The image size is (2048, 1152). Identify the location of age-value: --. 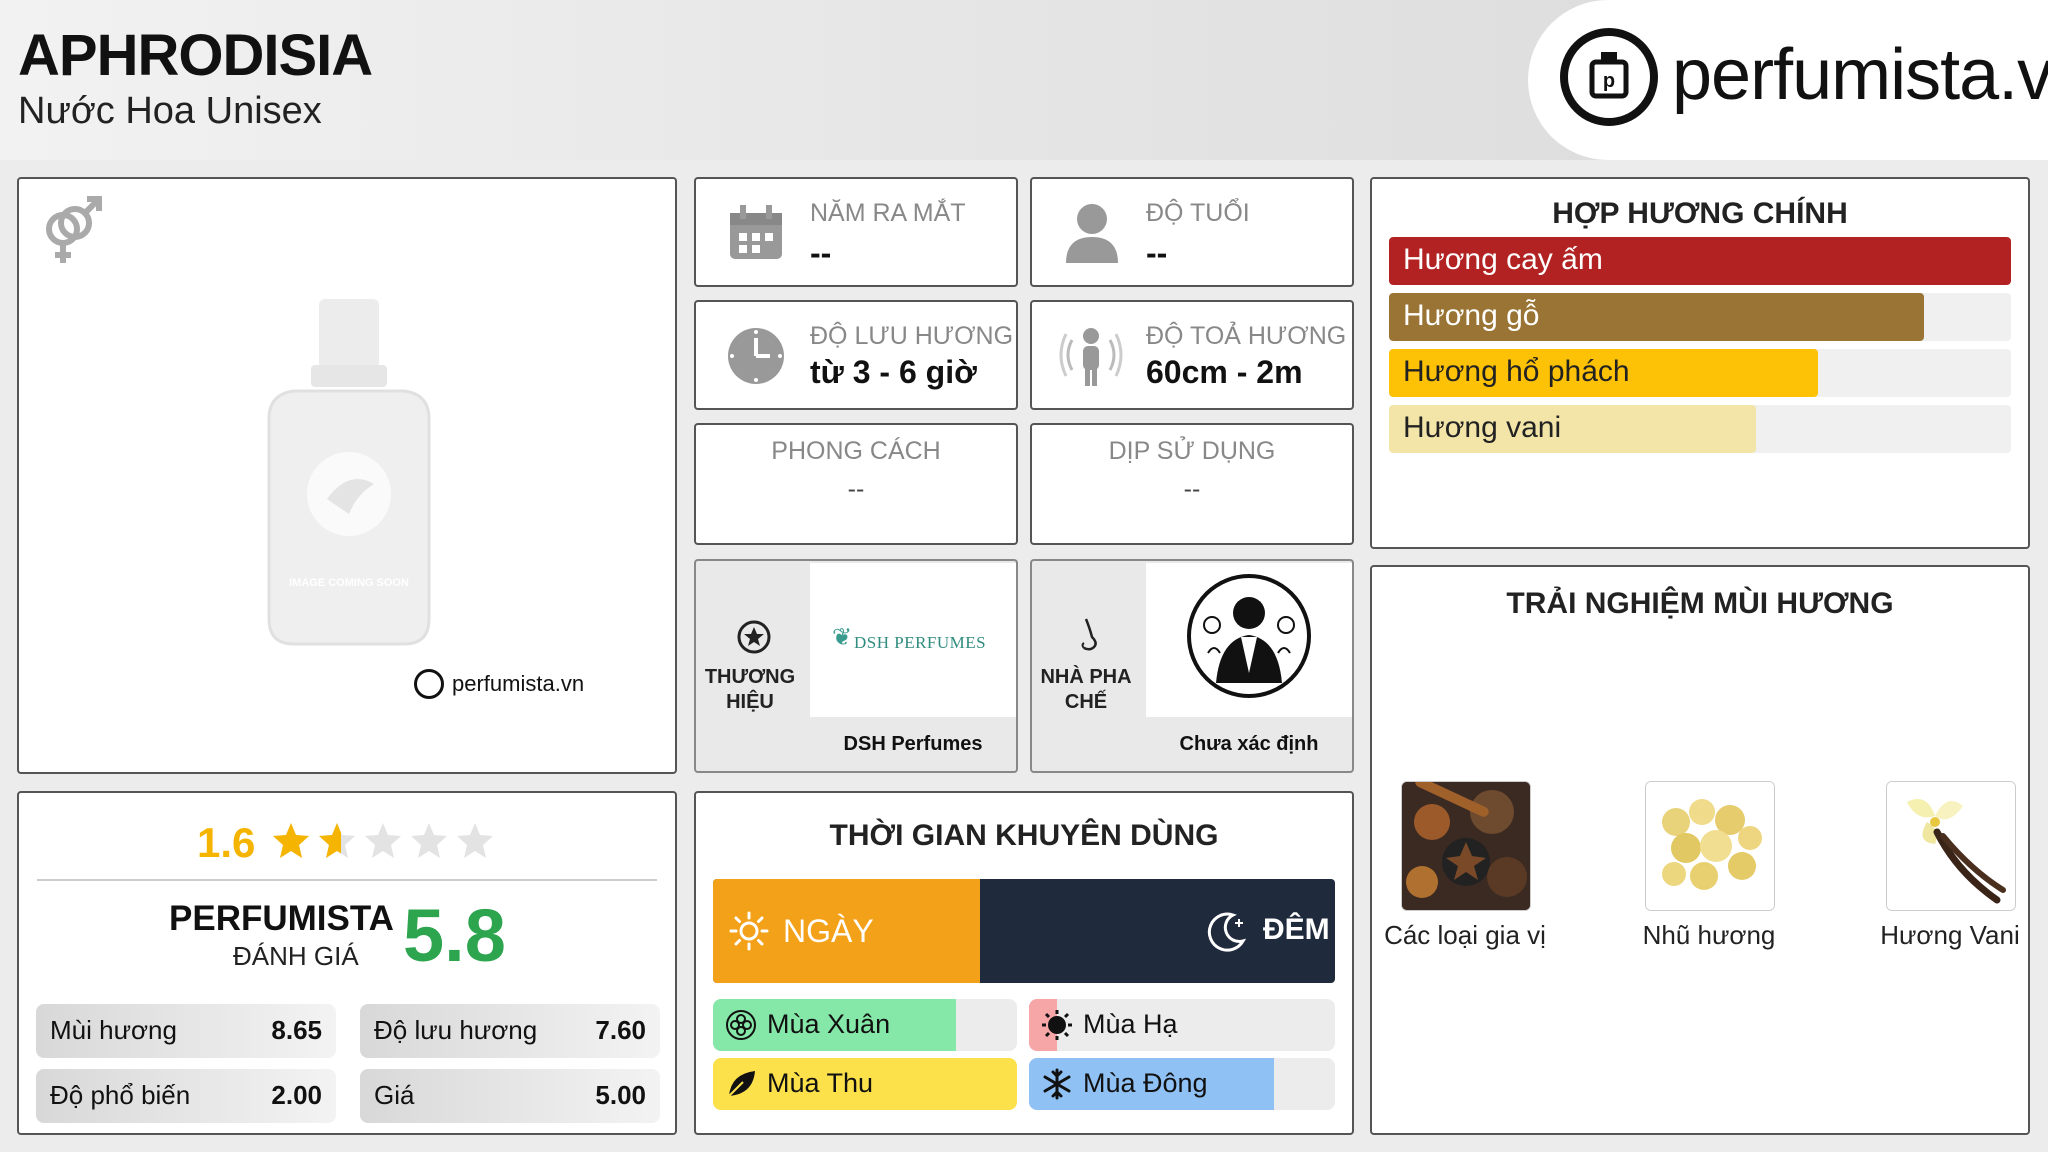
(1157, 253).